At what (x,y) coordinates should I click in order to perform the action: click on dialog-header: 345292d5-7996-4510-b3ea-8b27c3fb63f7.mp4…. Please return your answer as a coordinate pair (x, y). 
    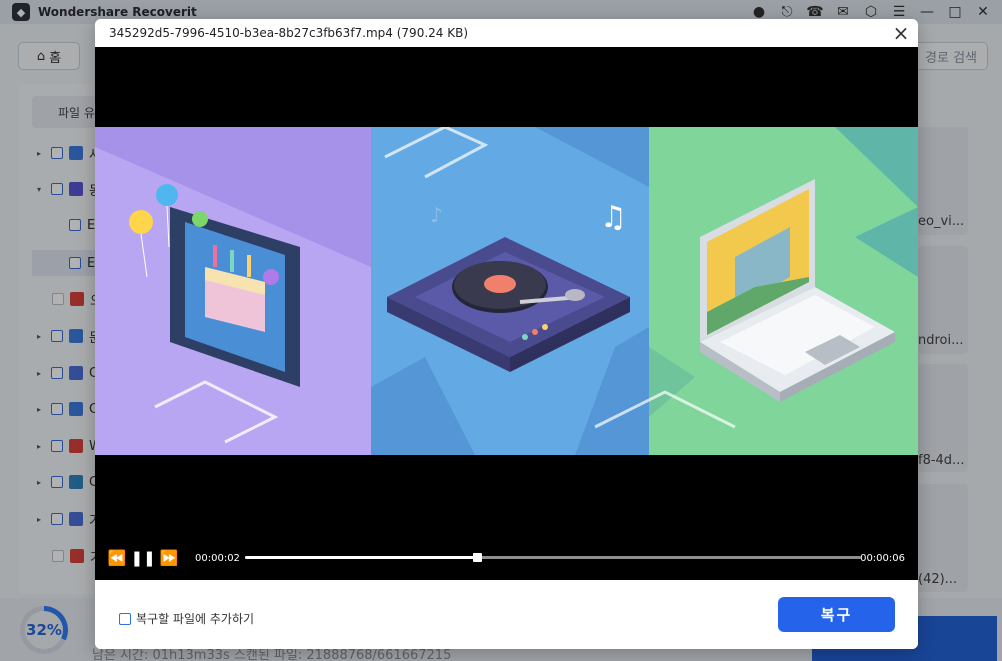
    Looking at the image, I should click on (506, 33).